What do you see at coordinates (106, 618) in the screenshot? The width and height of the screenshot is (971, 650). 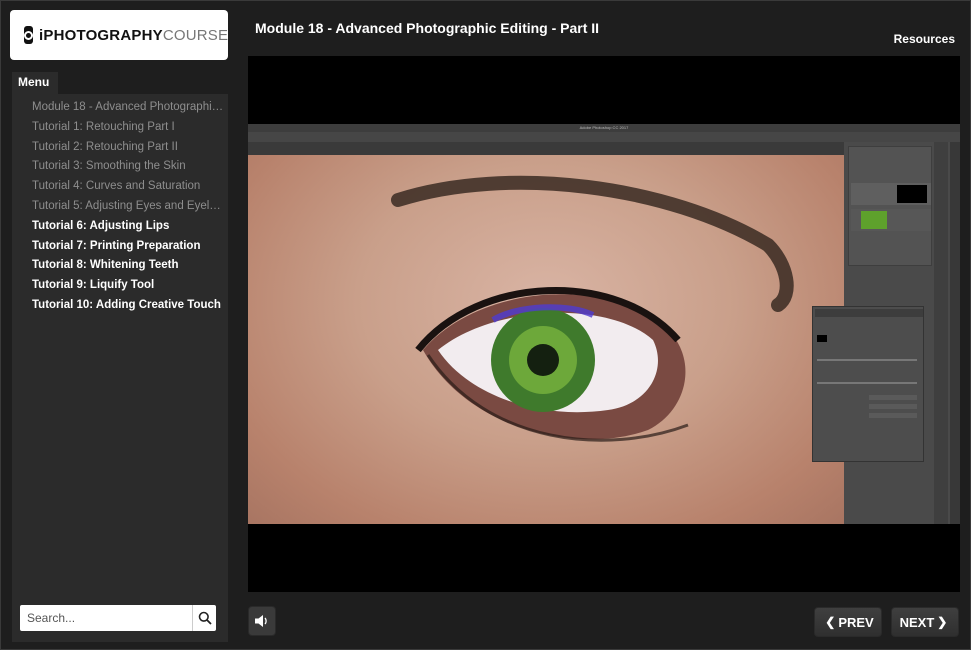 I see `search-input` at bounding box center [106, 618].